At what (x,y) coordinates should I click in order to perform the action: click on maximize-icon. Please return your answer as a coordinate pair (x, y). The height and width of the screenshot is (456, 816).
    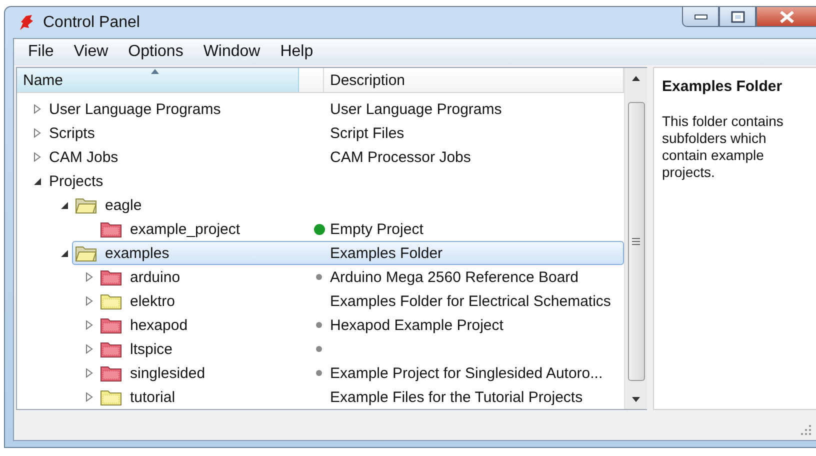
    Looking at the image, I should click on (737, 16).